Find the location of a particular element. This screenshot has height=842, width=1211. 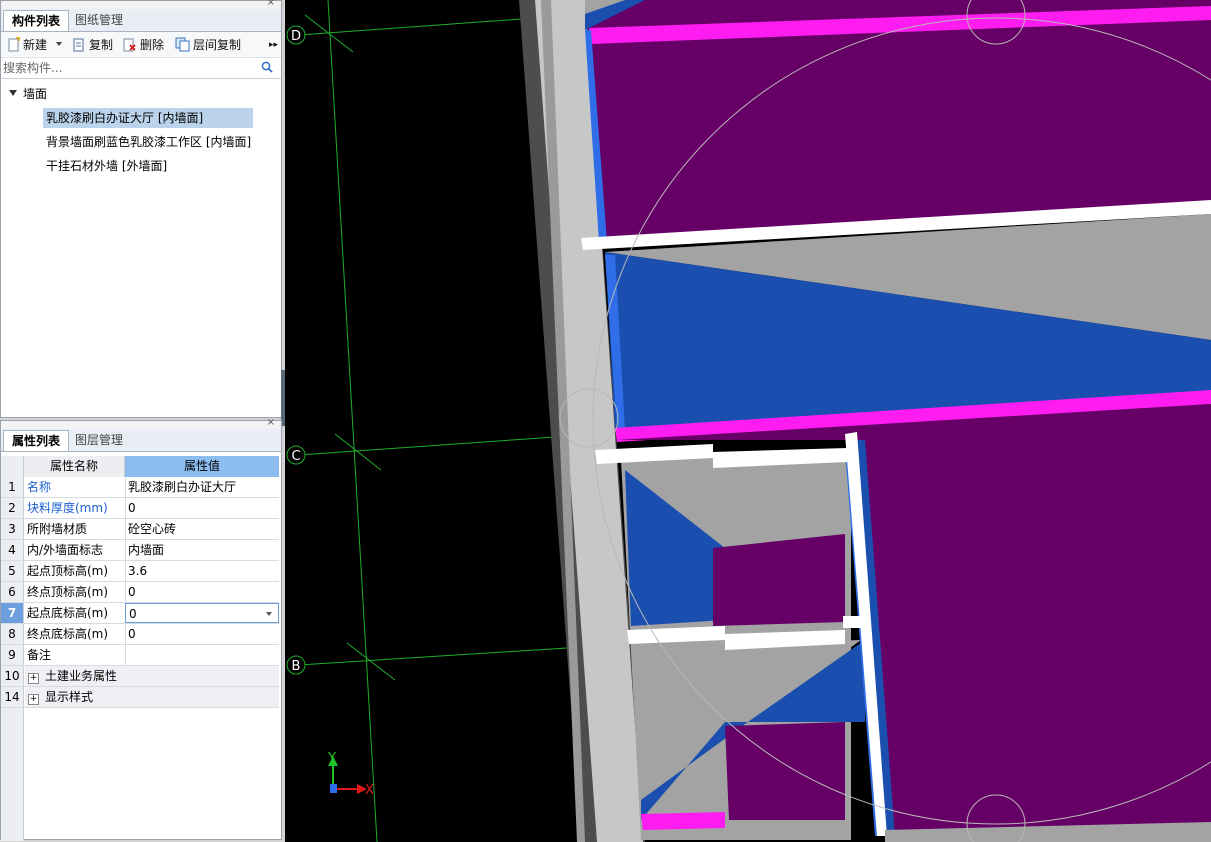

tab-component-list: 构件列表 is located at coordinates (36, 20).